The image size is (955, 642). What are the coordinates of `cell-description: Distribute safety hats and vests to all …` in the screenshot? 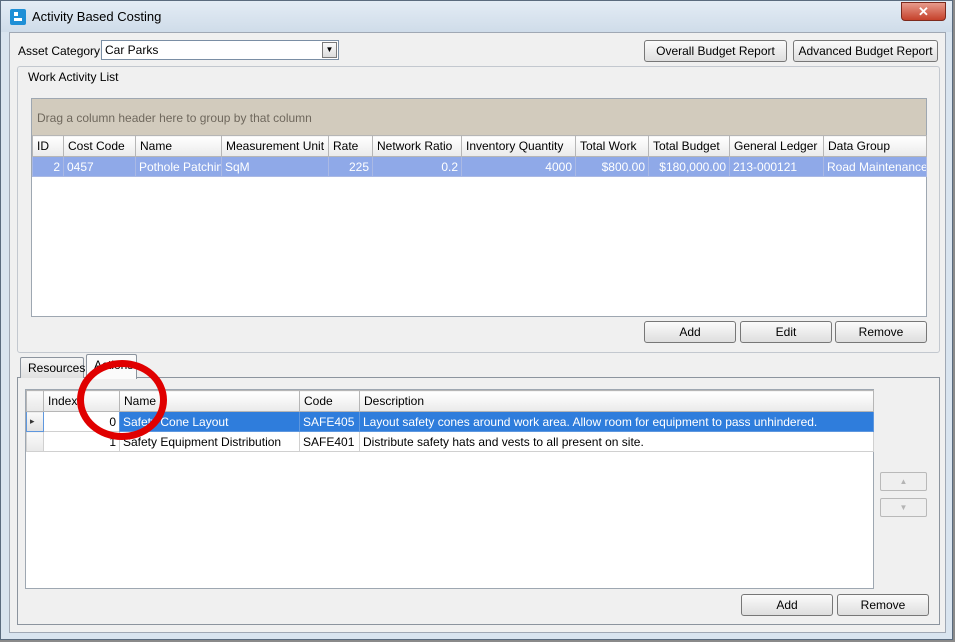 It's located at (616, 441).